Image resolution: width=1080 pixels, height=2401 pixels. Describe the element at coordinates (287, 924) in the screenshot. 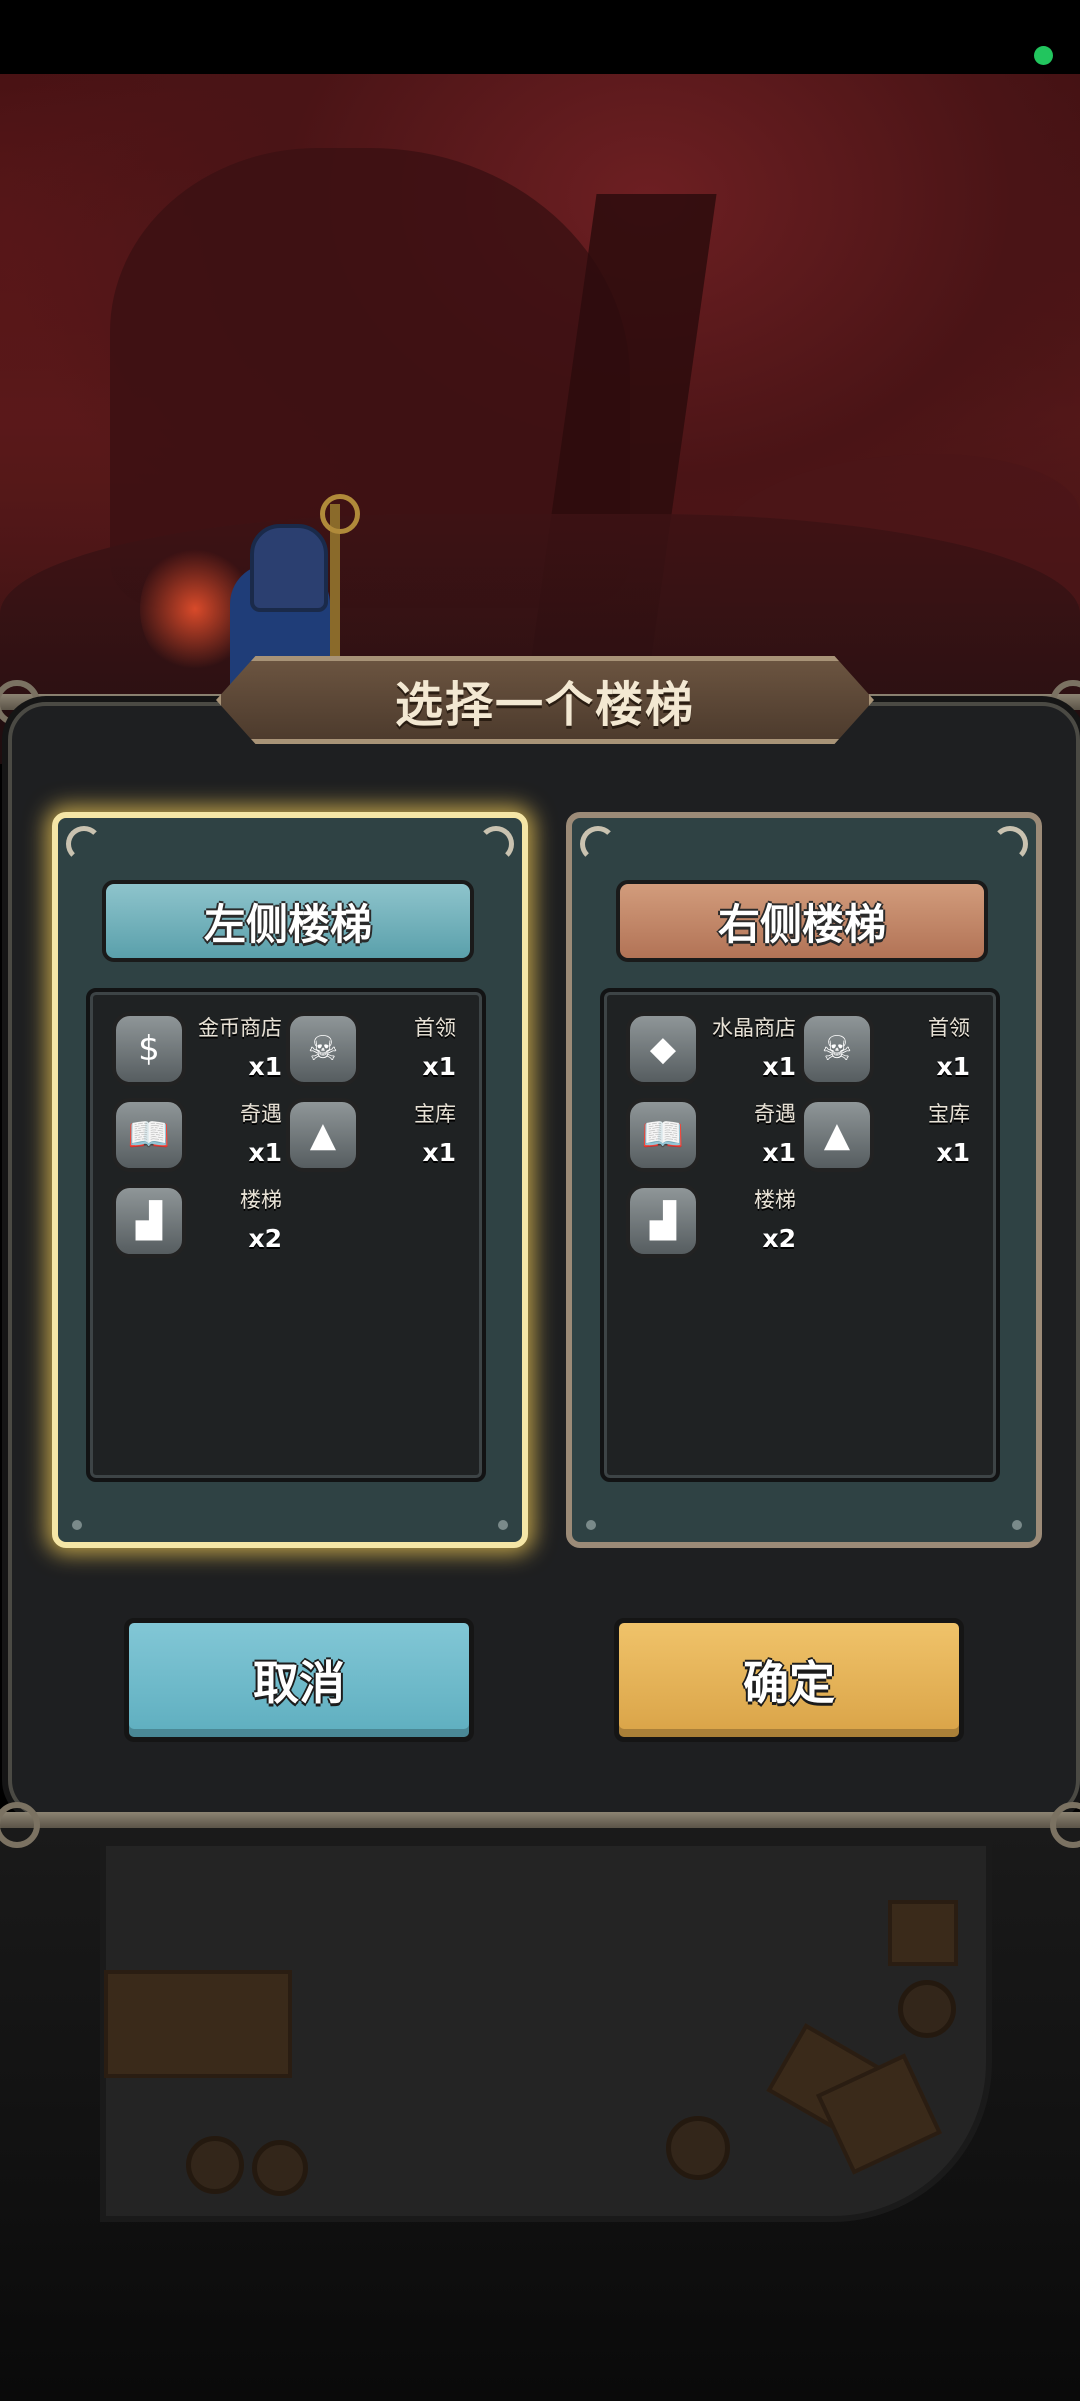

I see `left-stair-title: 左侧楼梯` at that location.